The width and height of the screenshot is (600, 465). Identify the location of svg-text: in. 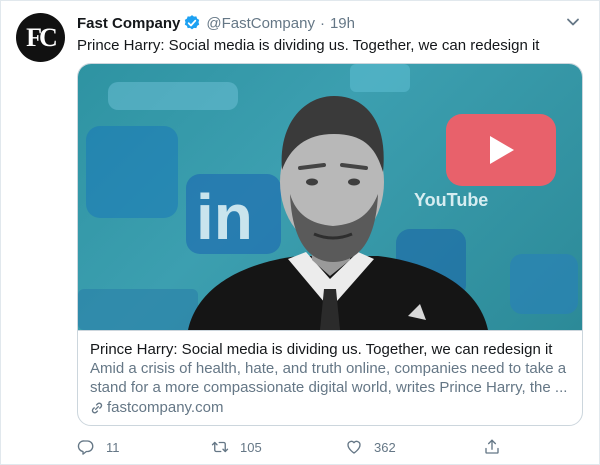
(224, 217).